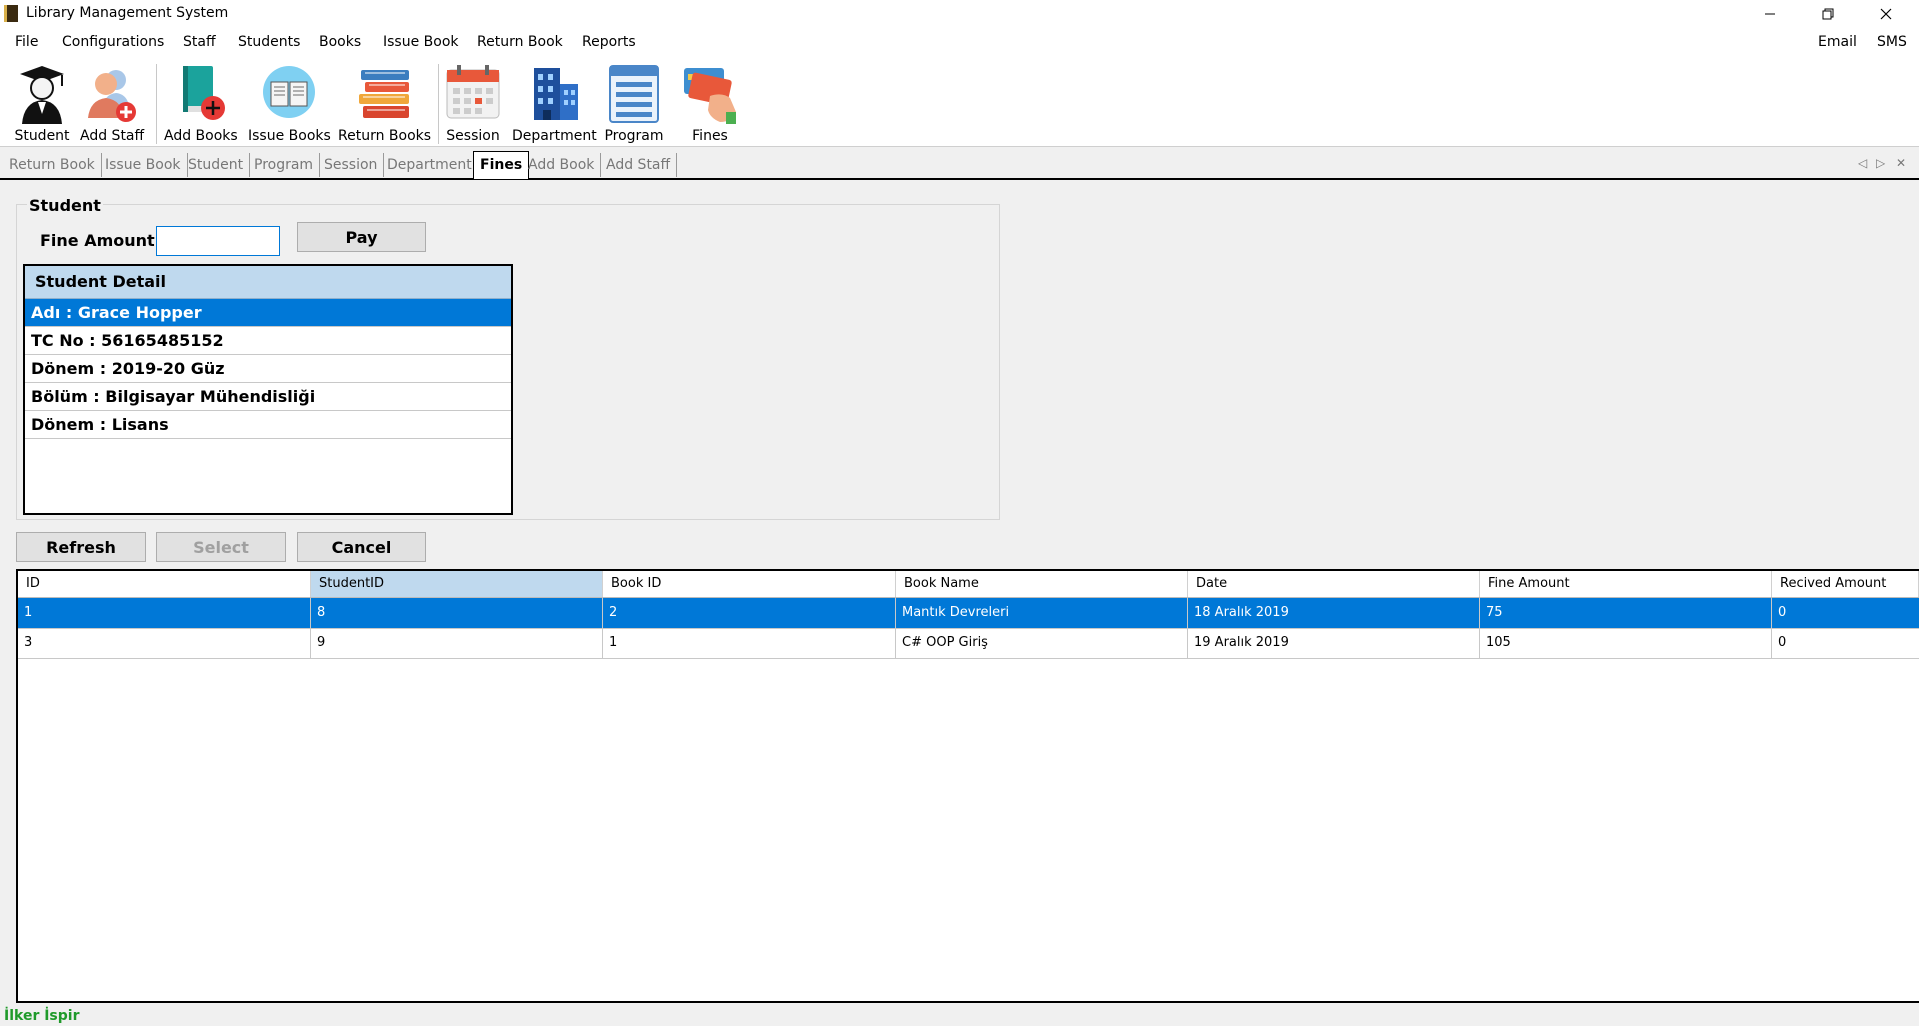 The image size is (1919, 1026). I want to click on menu-students: Students, so click(269, 42).